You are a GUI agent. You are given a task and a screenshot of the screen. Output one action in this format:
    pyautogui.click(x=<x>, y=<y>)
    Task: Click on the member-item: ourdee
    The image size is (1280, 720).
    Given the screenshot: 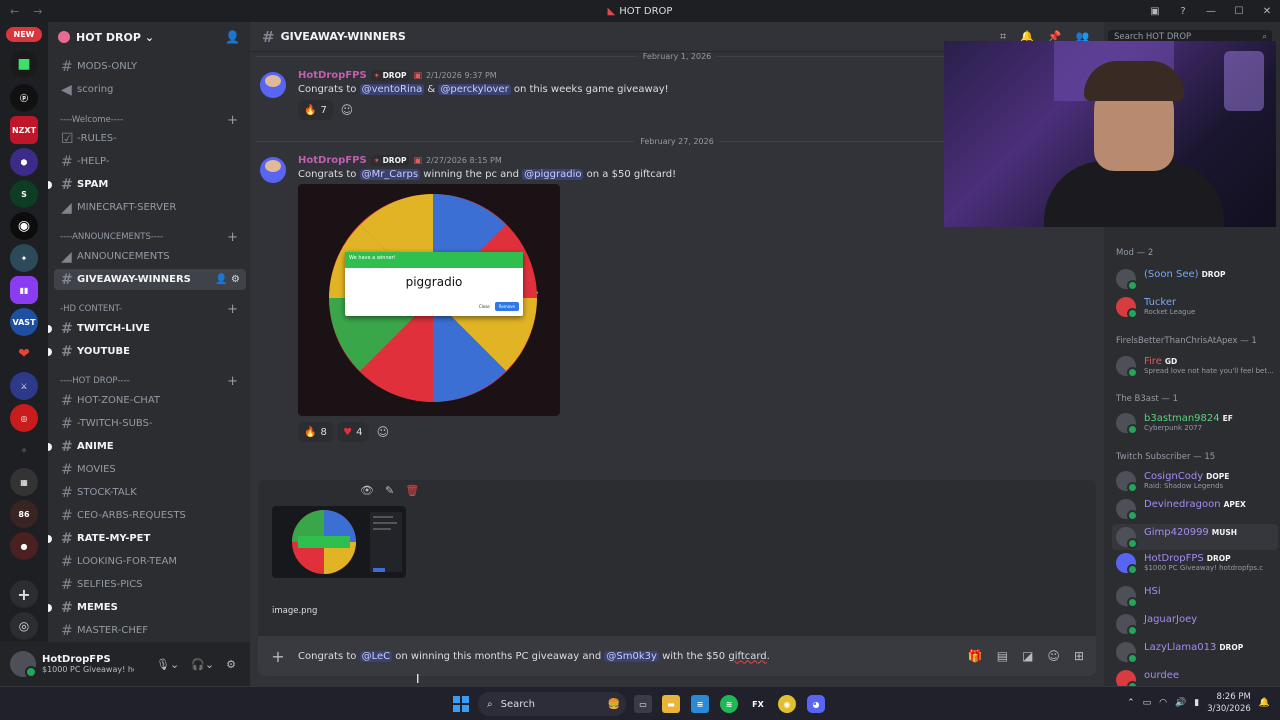 What is the action you would take?
    pyautogui.click(x=1195, y=676)
    